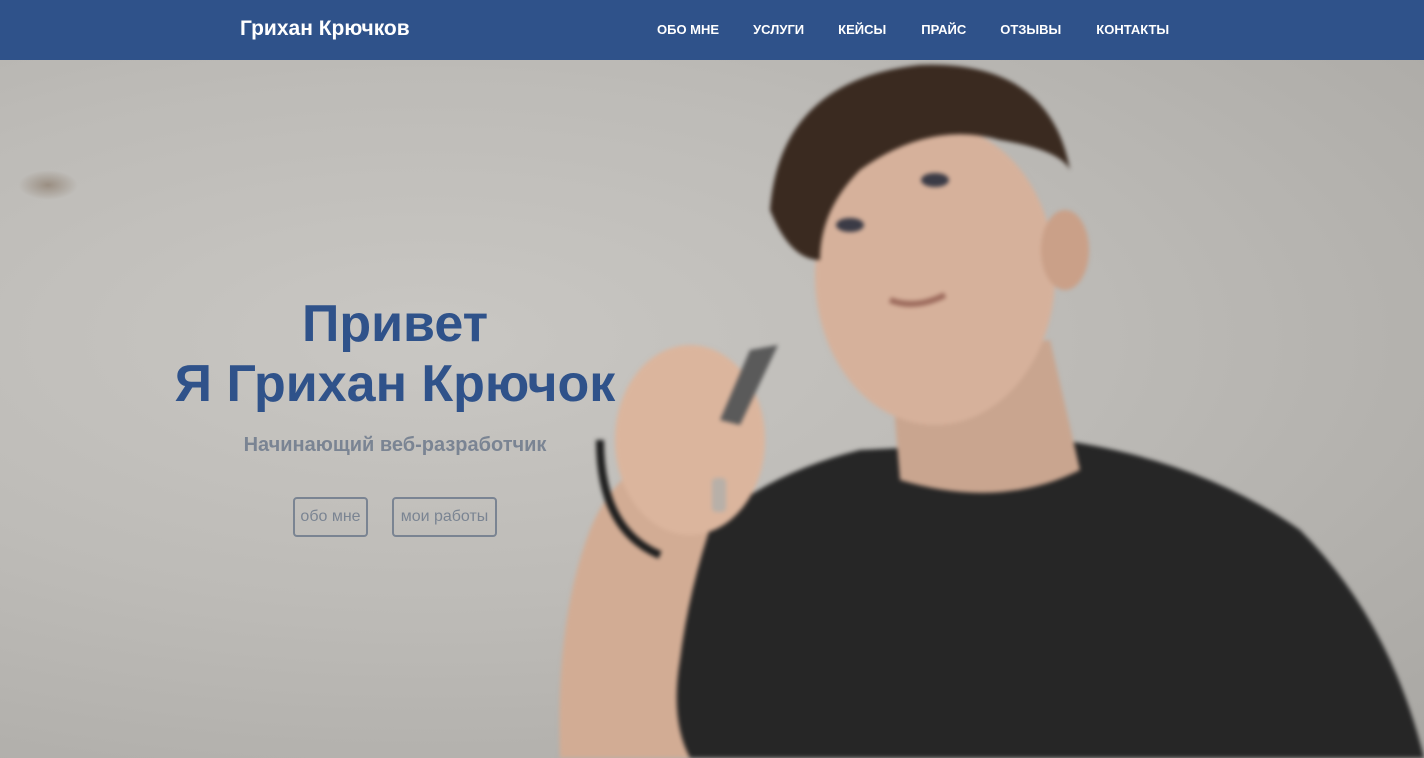  I want to click on nav-item-contacts: КОНТАКТЫ, so click(1132, 29).